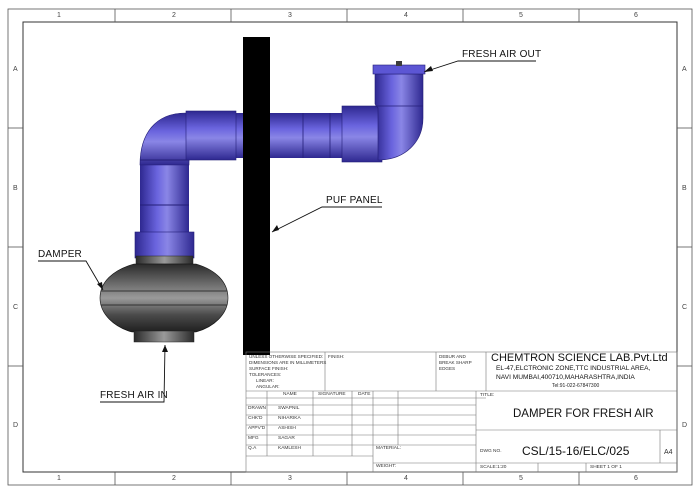 Image resolution: width=700 pixels, height=500 pixels. Describe the element at coordinates (362, 134) in the screenshot. I see `duct-coupling-right` at that location.